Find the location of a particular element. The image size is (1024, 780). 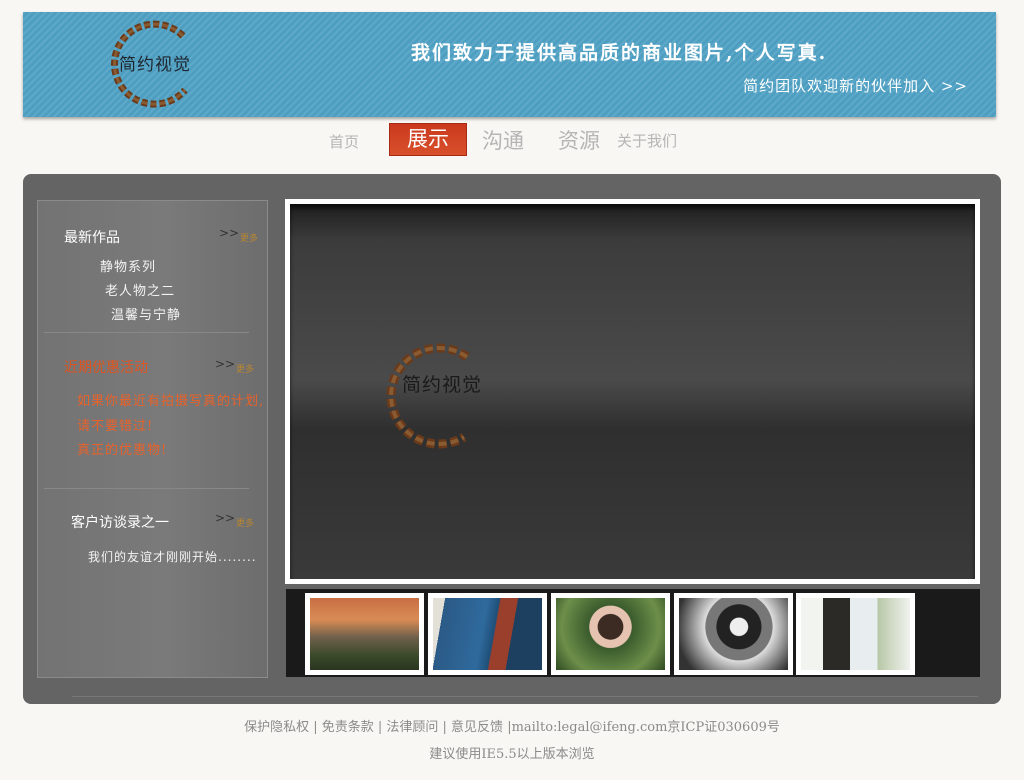

promo-more-link: 更多 is located at coordinates (245, 368).